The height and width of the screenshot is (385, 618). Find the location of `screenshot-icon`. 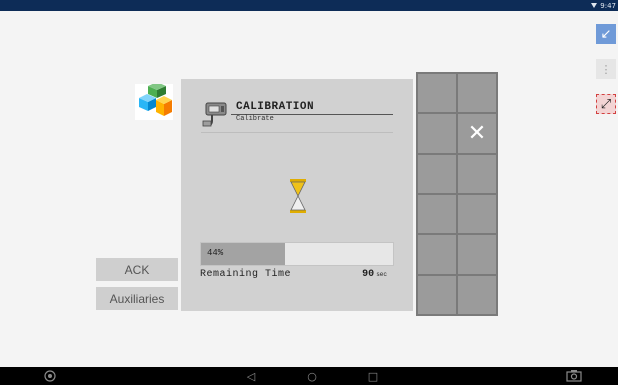

screenshot-icon is located at coordinates (574, 376).